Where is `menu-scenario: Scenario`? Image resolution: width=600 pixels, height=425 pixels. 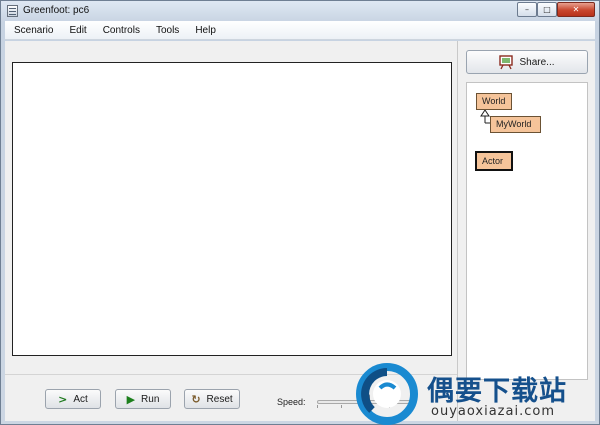 menu-scenario: Scenario is located at coordinates (32, 30).